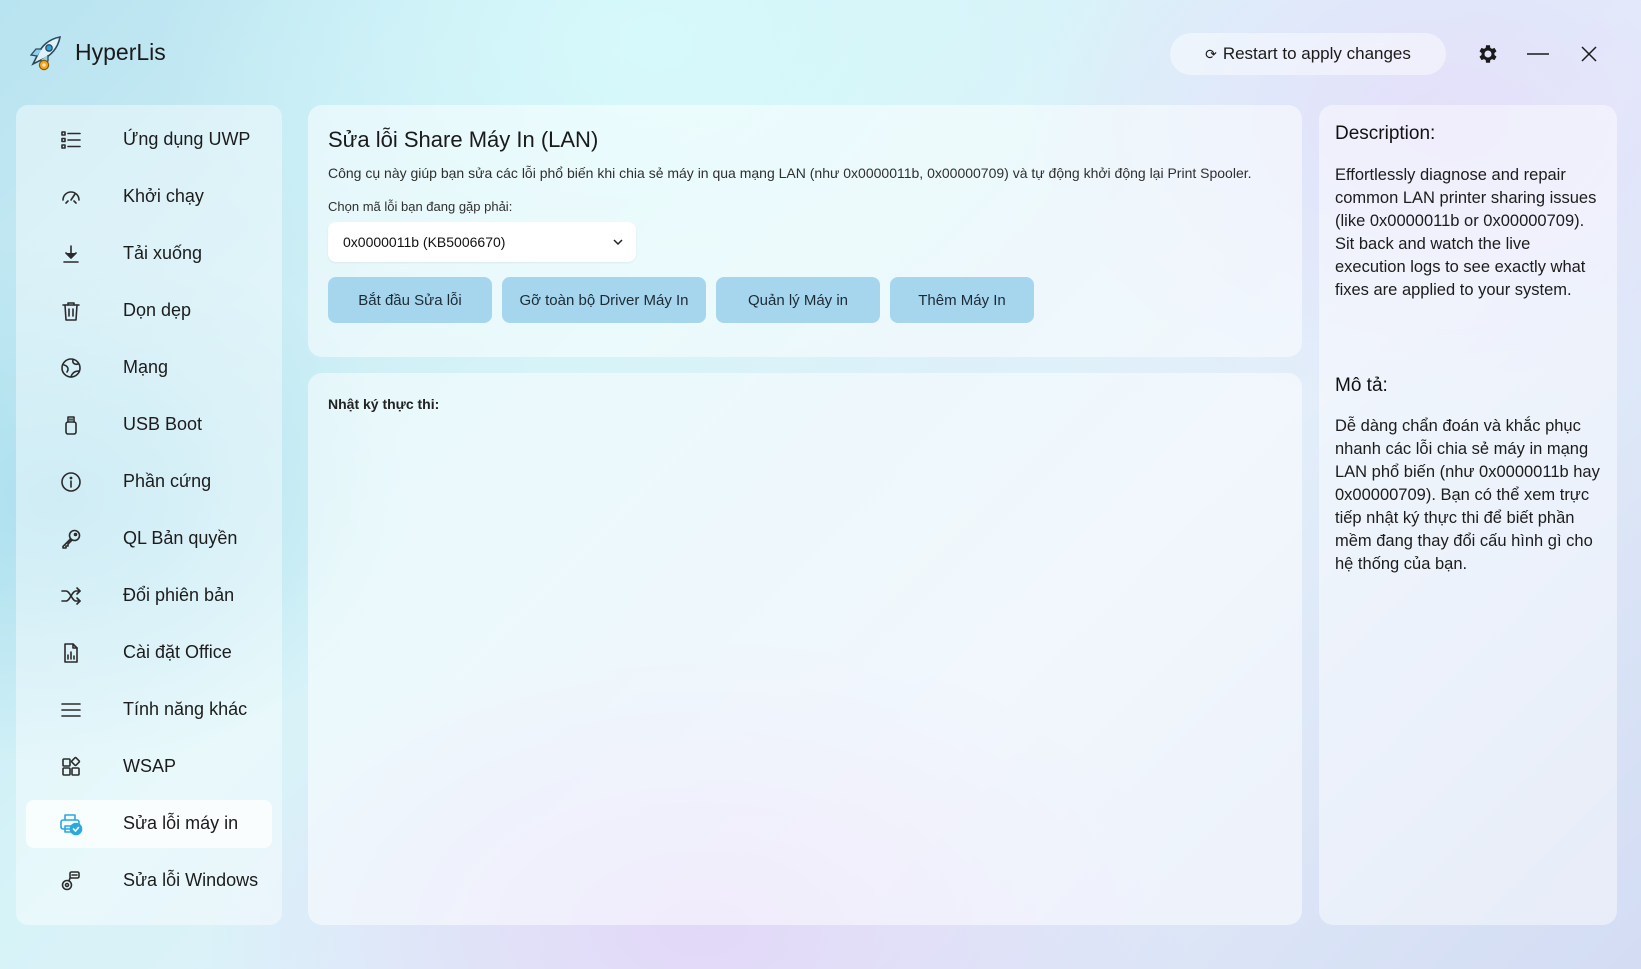  I want to click on sidebar-item-label: Tính năng khác, so click(185, 709).